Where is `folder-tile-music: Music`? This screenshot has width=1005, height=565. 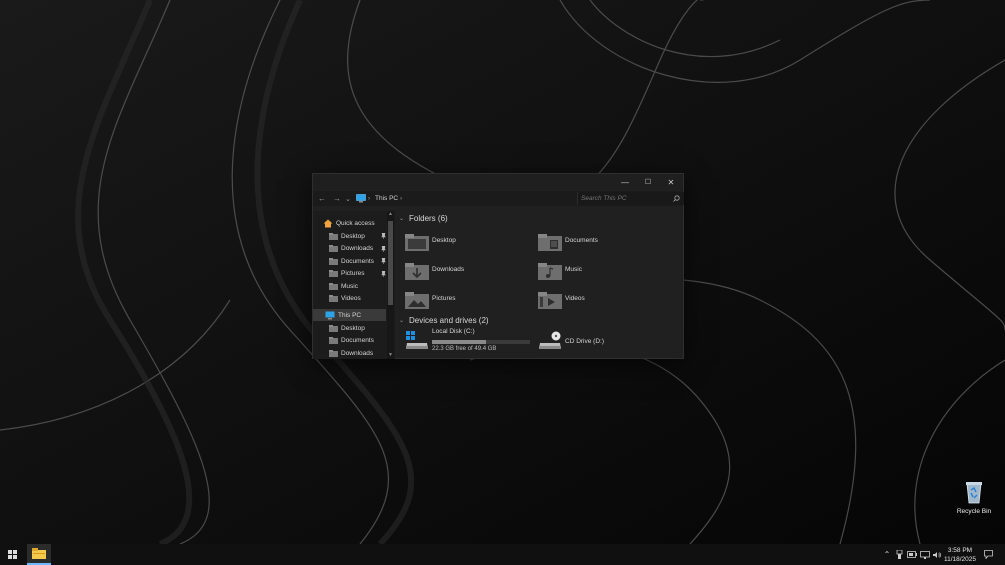
folder-tile-music: Music is located at coordinates (598, 271).